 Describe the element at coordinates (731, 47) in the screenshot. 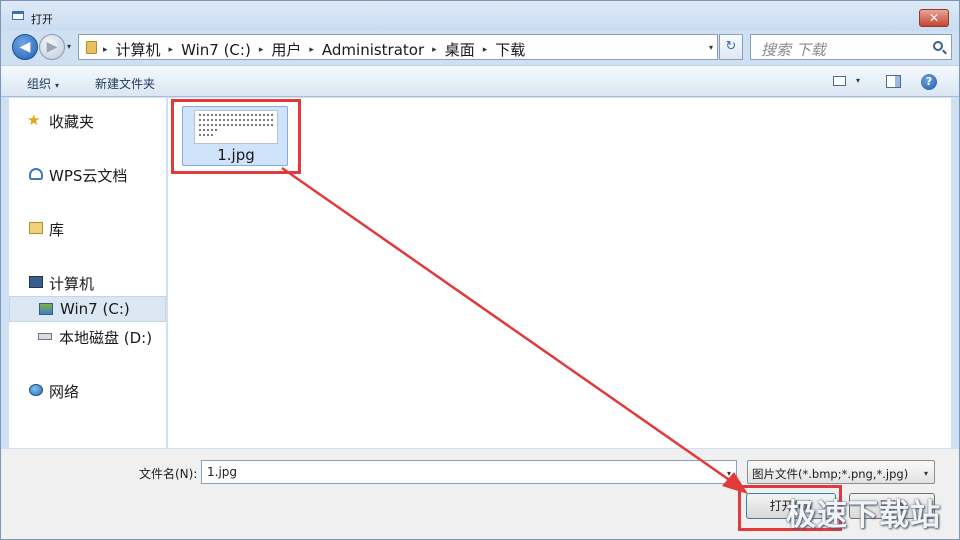

I see `refresh-button: ↻` at that location.